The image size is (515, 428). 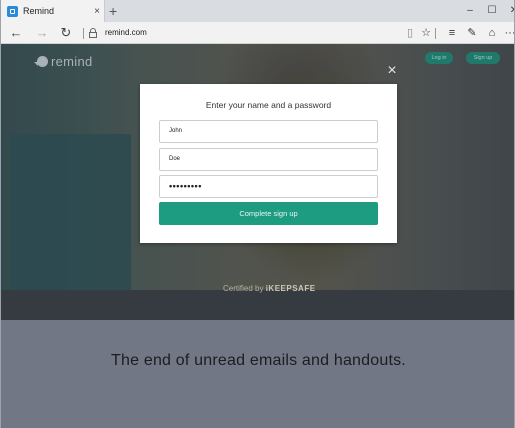 I want to click on tab-title: Remind, so click(x=39, y=11).